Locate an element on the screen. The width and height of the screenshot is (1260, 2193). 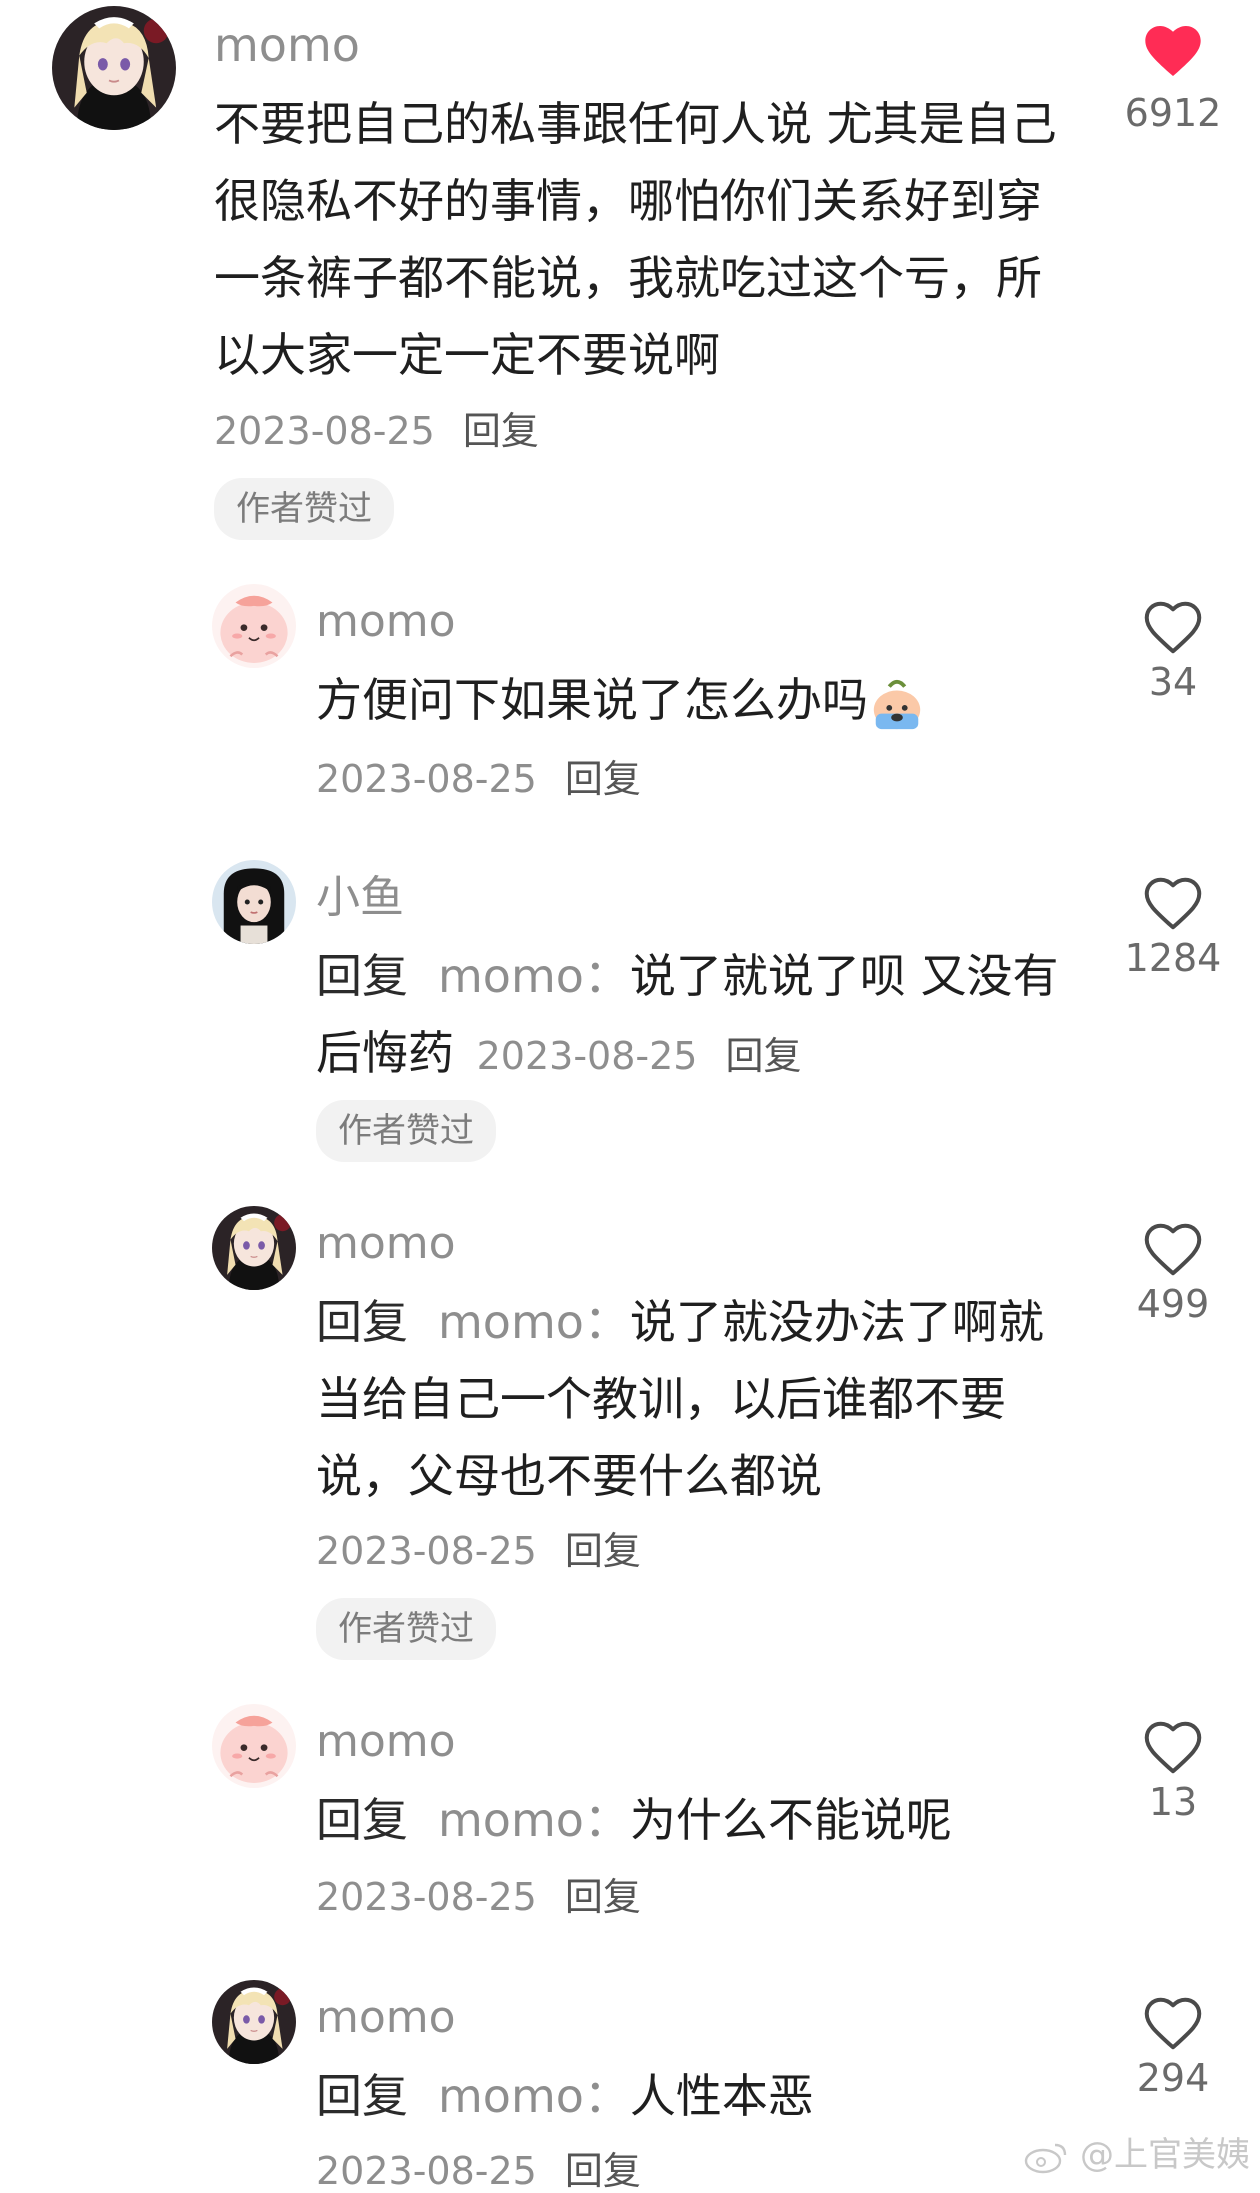
like-count: 13 is located at coordinates (1173, 1802).